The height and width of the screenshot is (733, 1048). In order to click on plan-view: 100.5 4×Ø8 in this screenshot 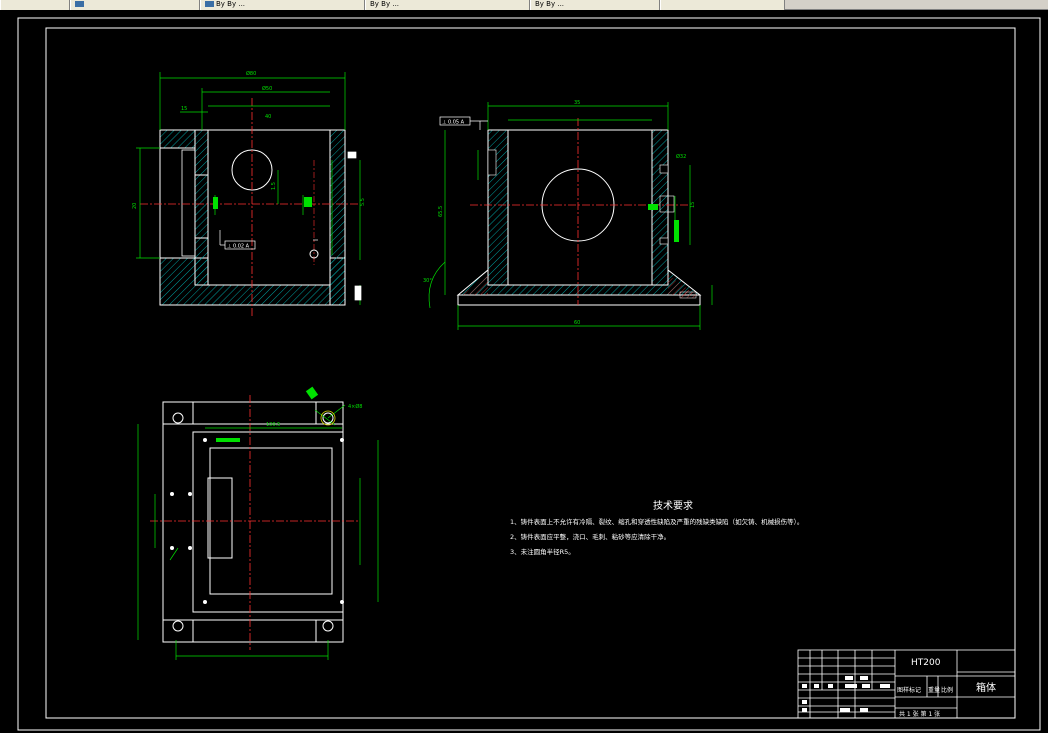, I will do `click(258, 523)`.